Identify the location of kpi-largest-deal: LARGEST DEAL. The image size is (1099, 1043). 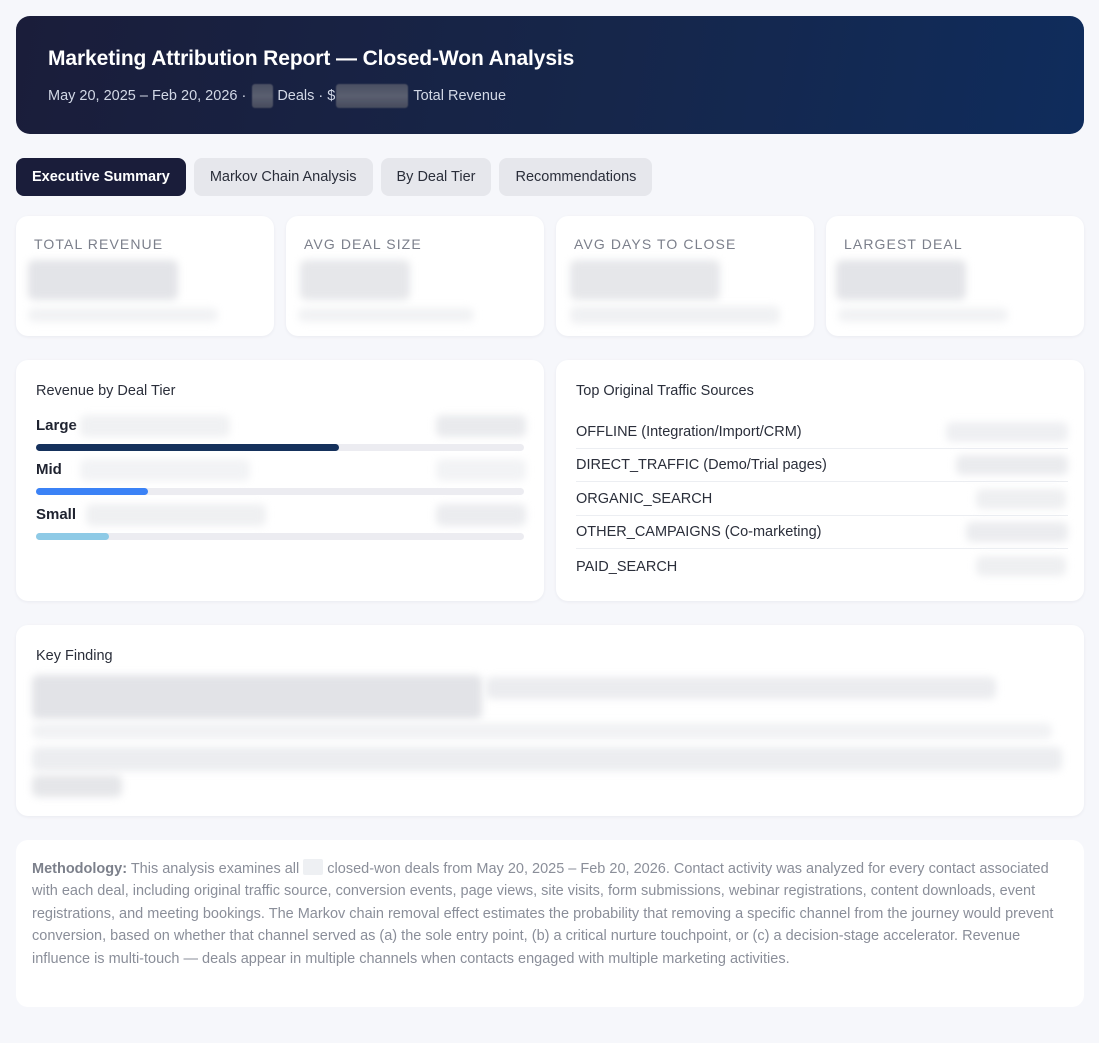
(955, 276).